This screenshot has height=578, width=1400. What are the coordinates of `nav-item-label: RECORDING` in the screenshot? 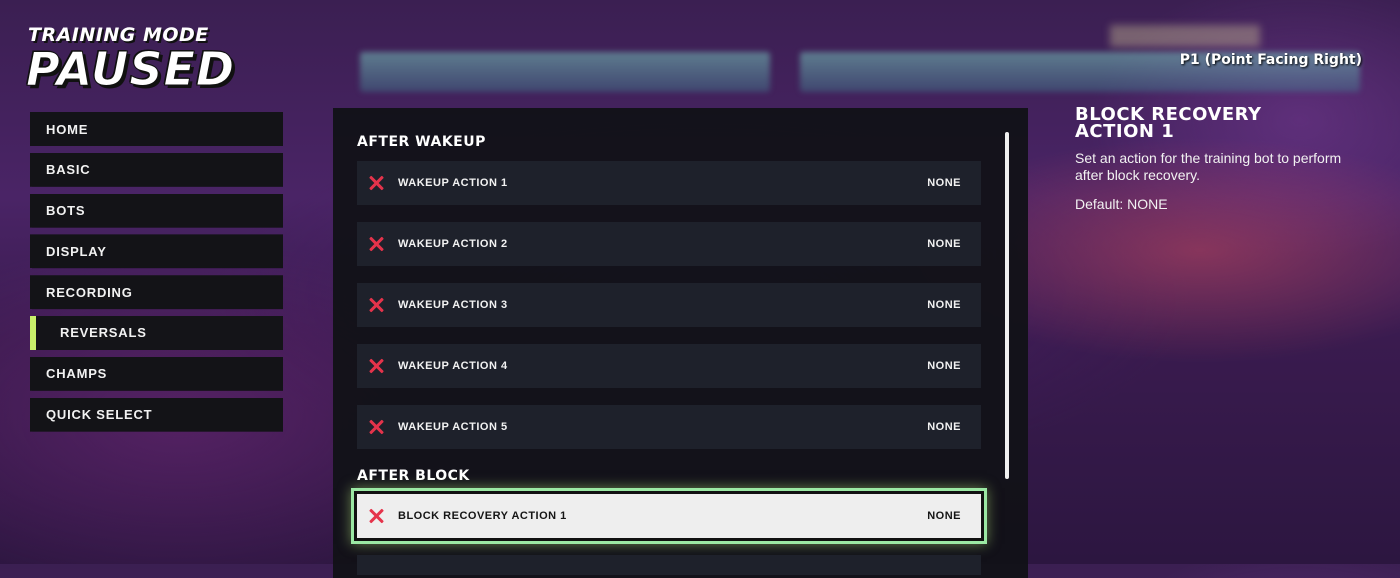 It's located at (89, 292).